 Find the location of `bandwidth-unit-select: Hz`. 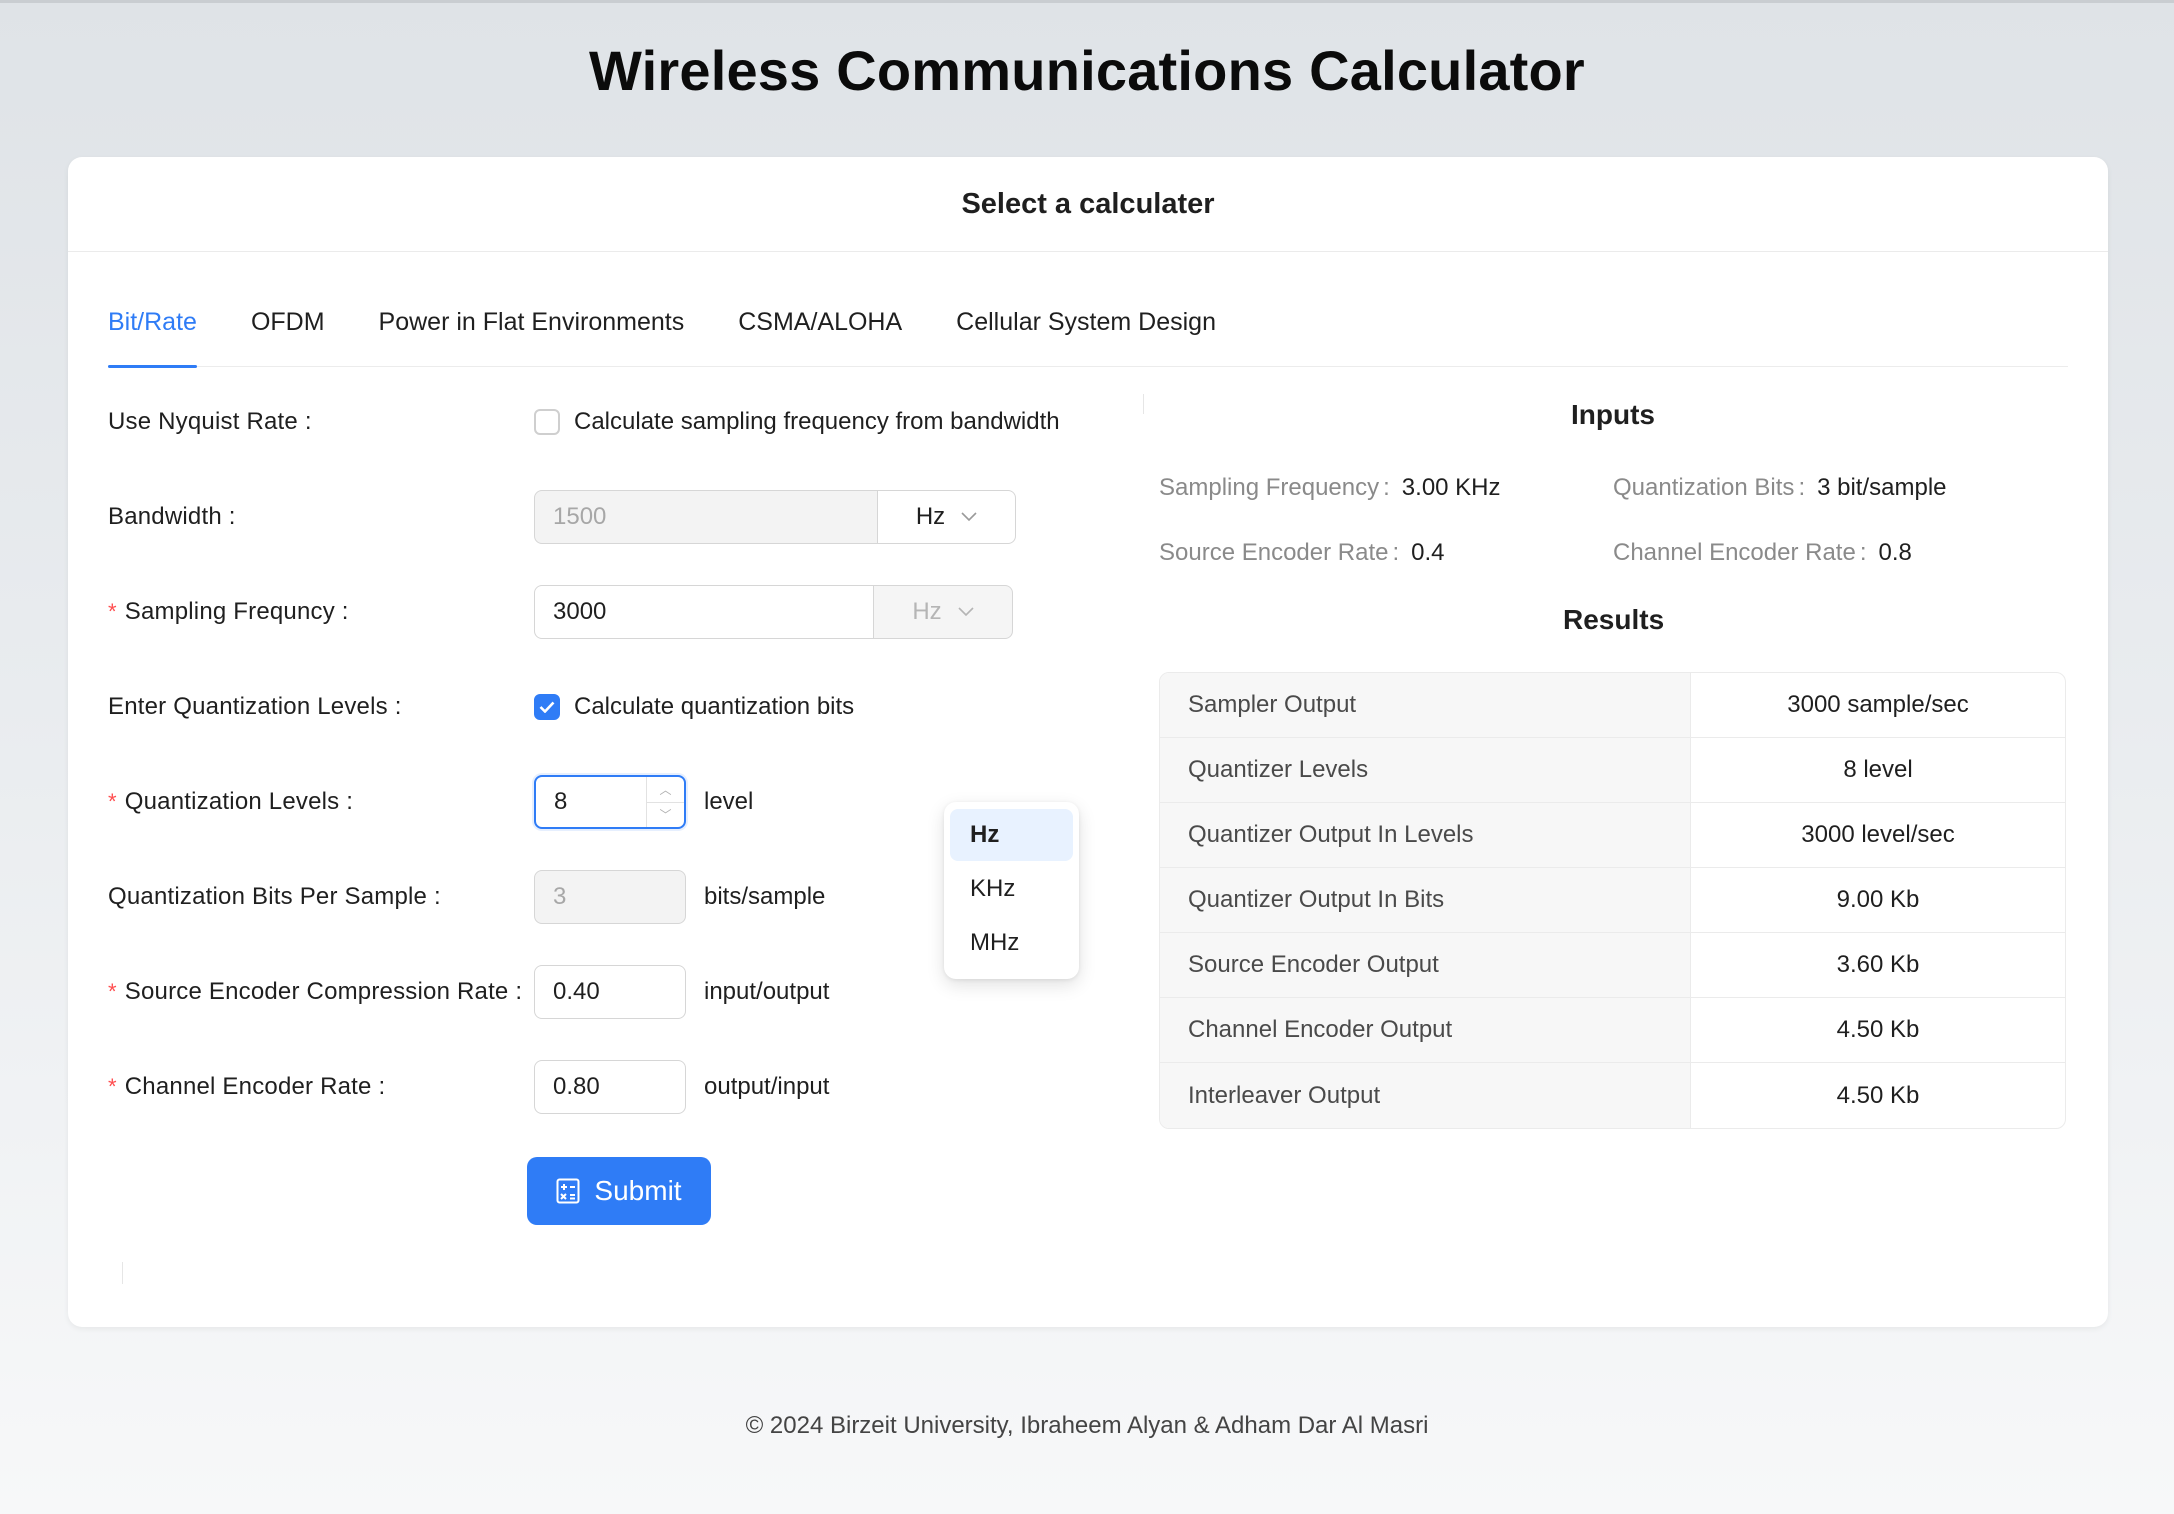

bandwidth-unit-select: Hz is located at coordinates (947, 517).